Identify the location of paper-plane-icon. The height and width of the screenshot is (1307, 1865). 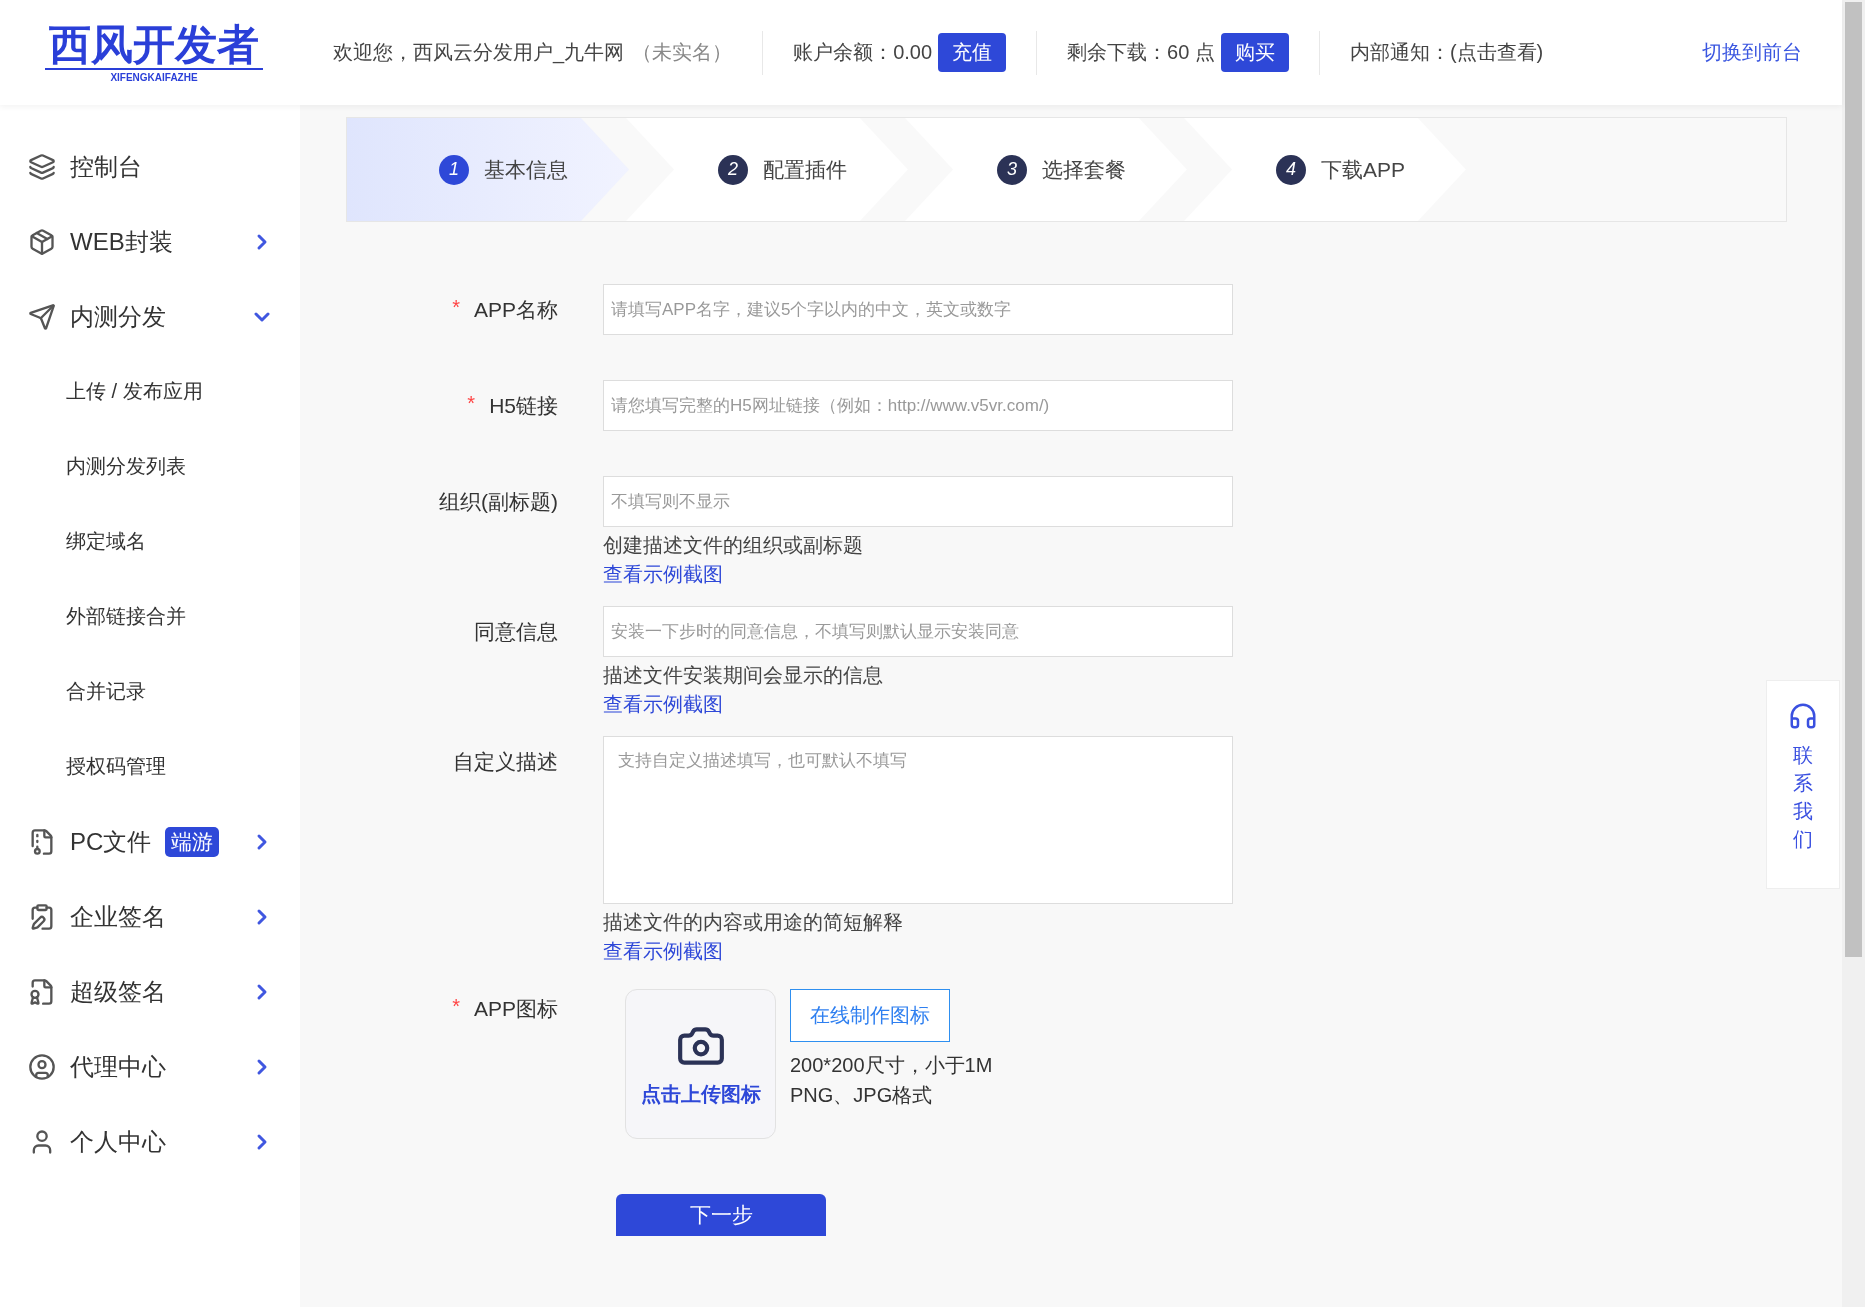
(42, 316).